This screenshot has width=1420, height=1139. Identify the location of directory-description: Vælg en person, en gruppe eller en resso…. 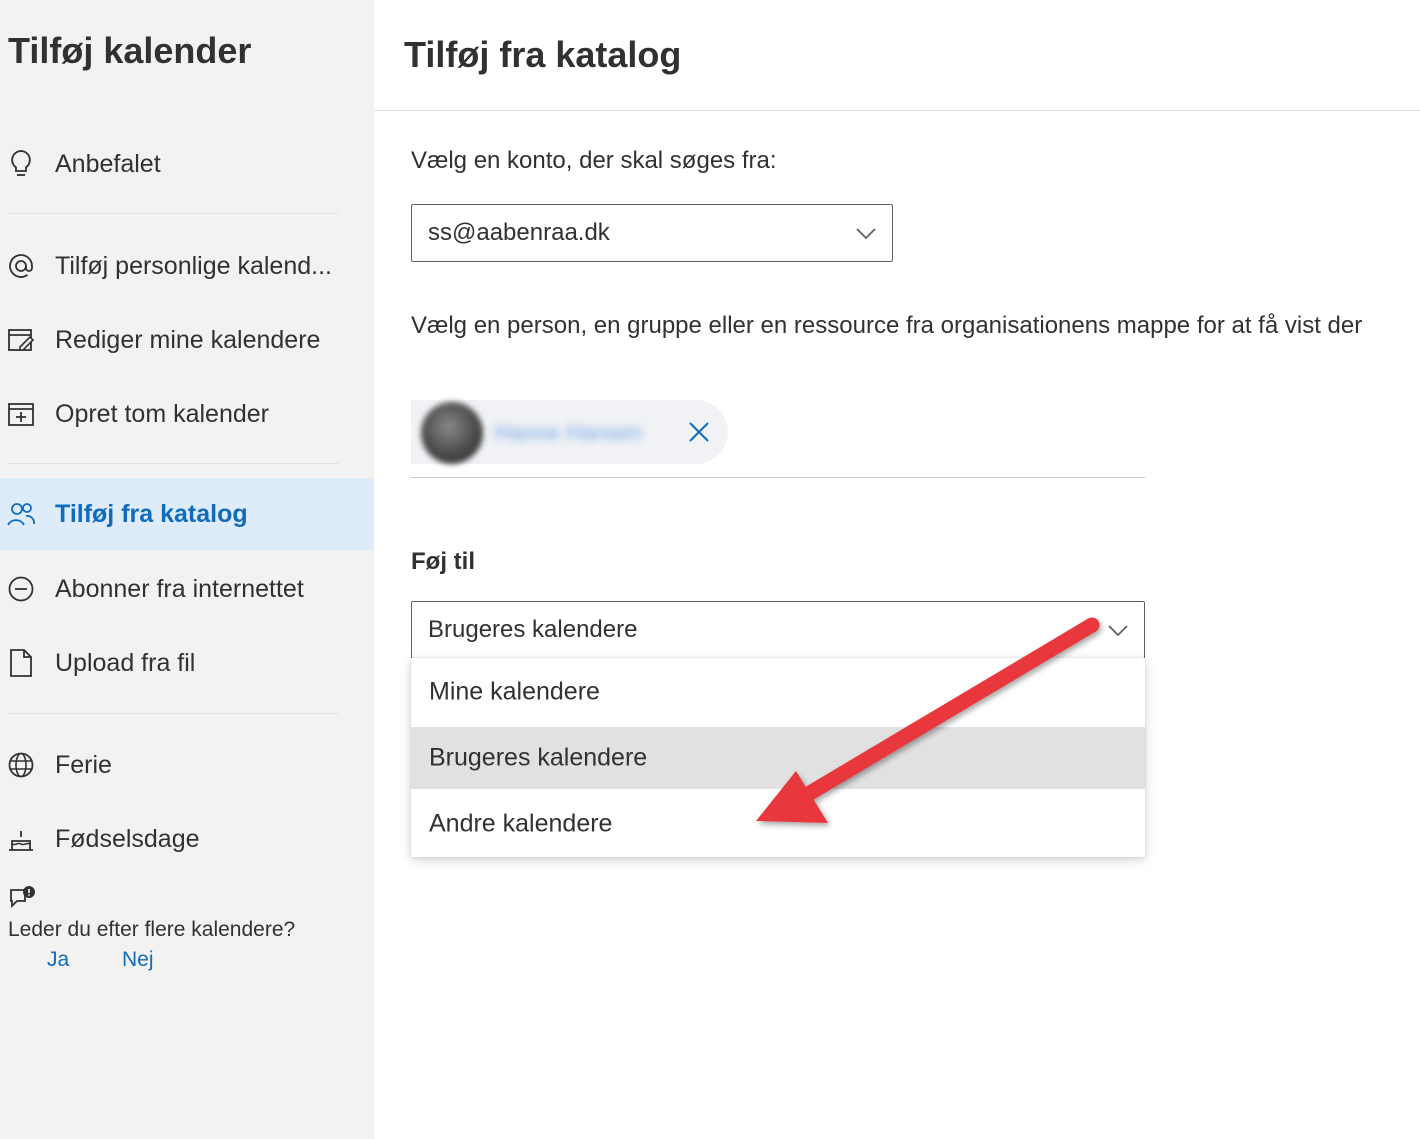
(887, 325).